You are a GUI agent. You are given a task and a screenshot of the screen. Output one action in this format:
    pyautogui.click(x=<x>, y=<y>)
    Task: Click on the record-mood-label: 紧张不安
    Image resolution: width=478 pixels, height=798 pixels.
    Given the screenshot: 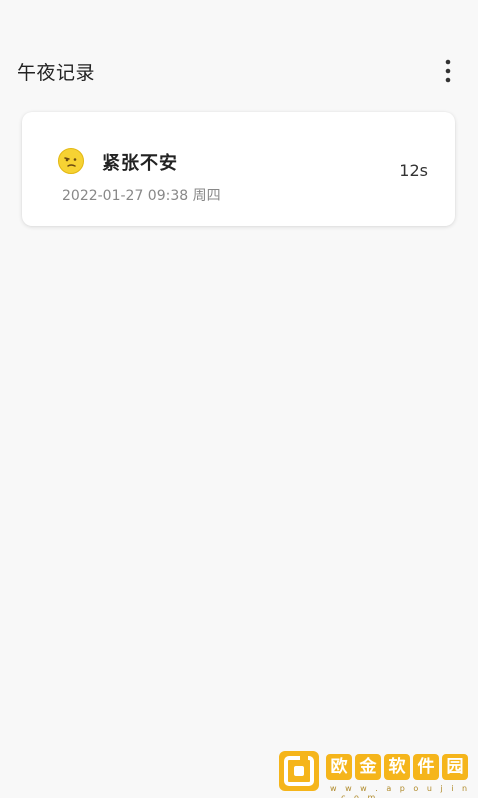 What is the action you would take?
    pyautogui.click(x=140, y=163)
    